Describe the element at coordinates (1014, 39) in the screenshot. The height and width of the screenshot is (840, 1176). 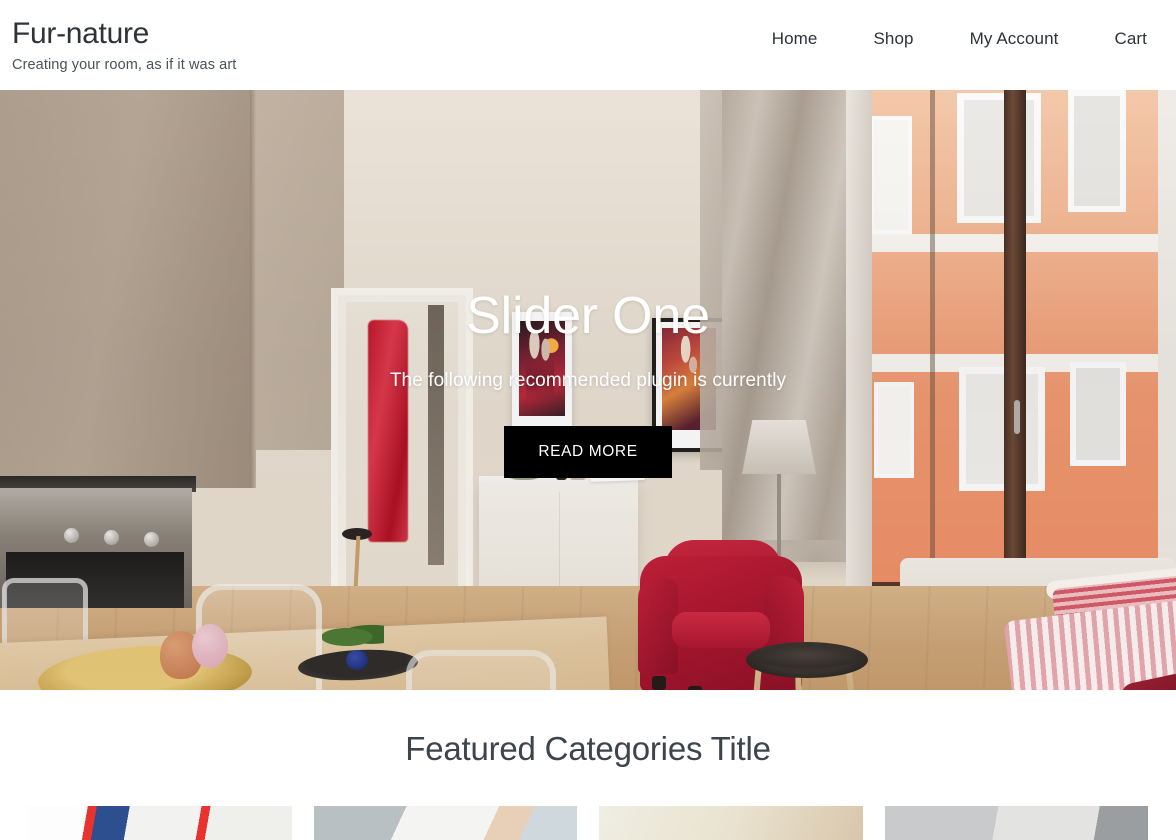
I see `nav-item-my-account: My Account` at that location.